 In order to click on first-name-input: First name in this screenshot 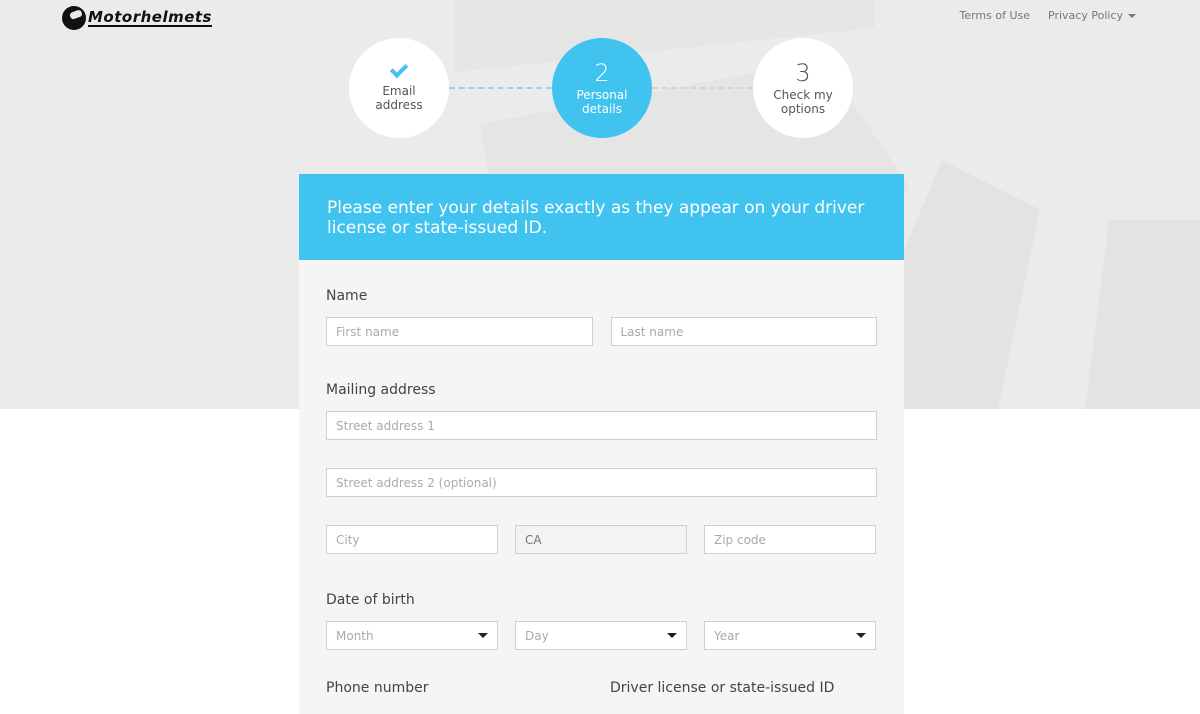, I will do `click(459, 331)`.